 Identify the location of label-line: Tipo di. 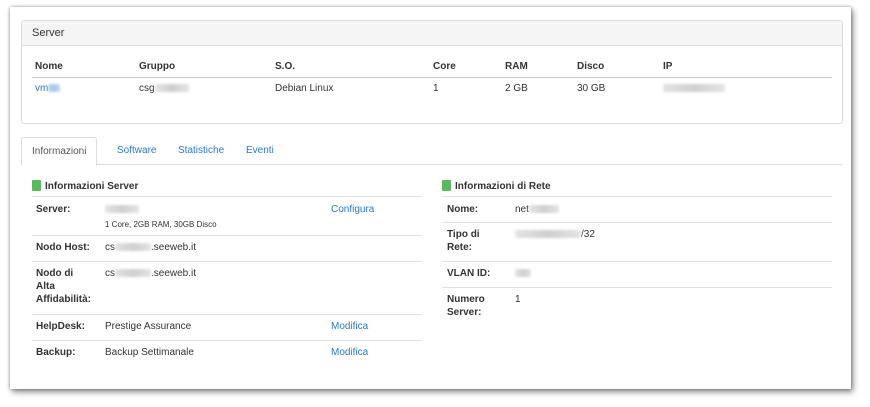
(463, 234).